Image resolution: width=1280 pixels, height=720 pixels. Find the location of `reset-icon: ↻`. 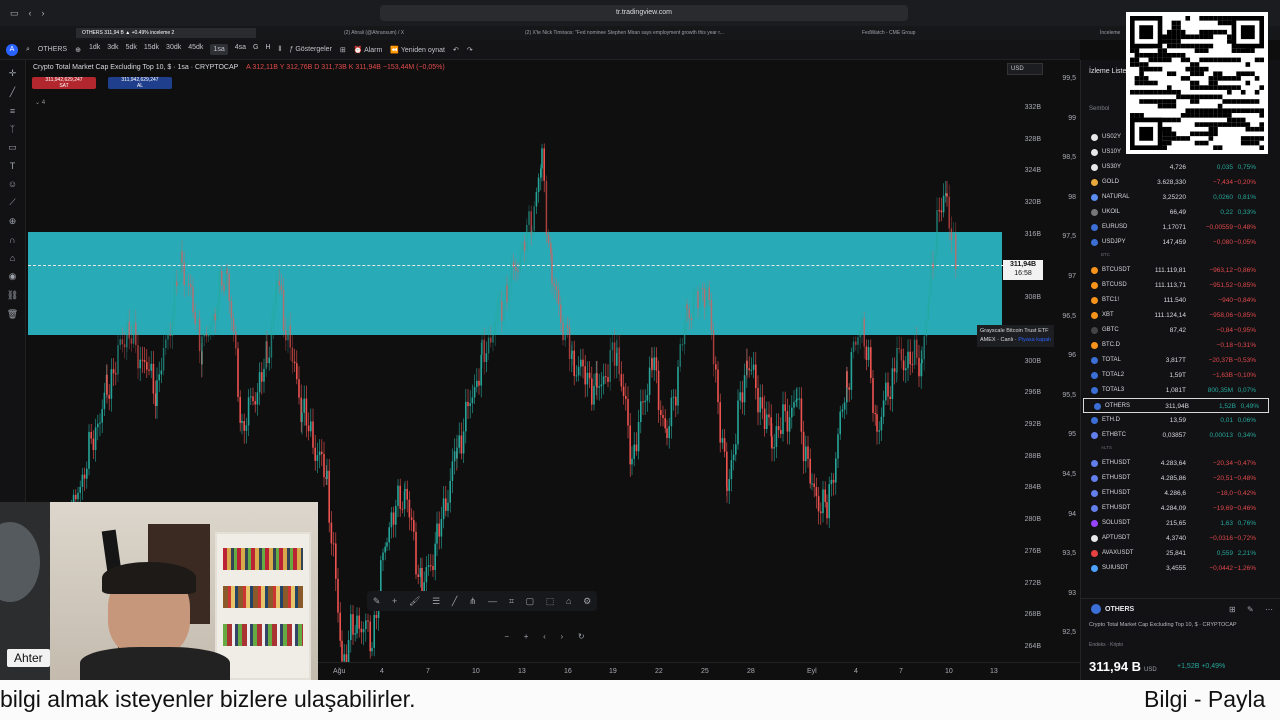

reset-icon: ↻ is located at coordinates (581, 639).